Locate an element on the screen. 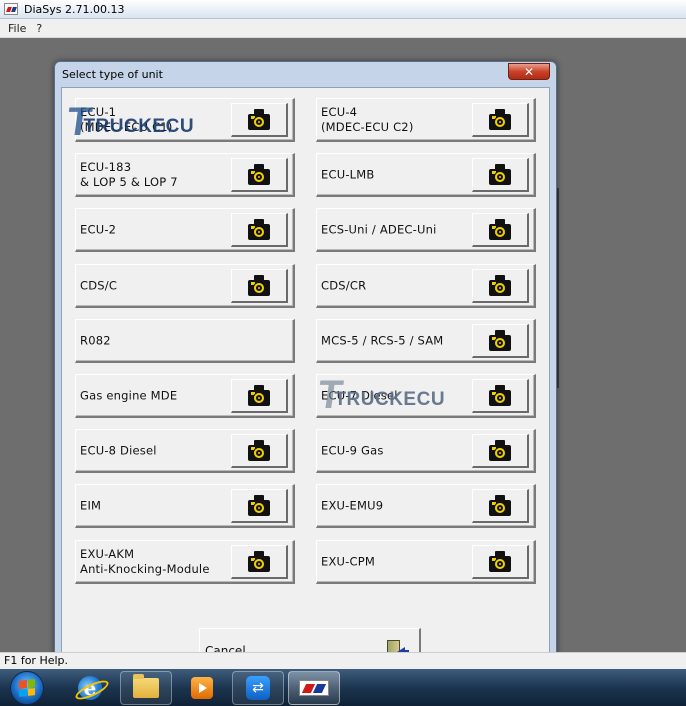  unit-label: EXU-AKM Anti-Knocking-Module is located at coordinates (145, 561).